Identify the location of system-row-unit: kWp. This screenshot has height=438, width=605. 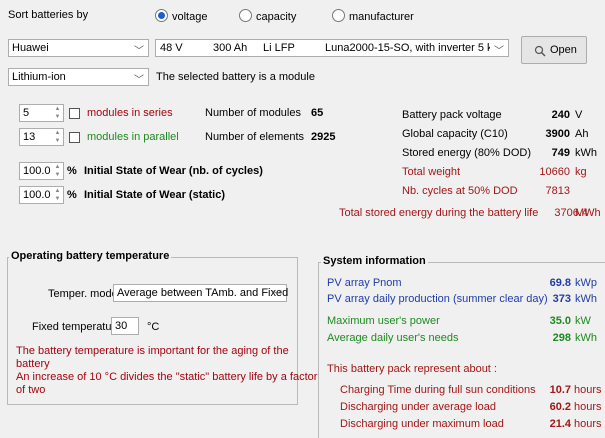
(586, 283).